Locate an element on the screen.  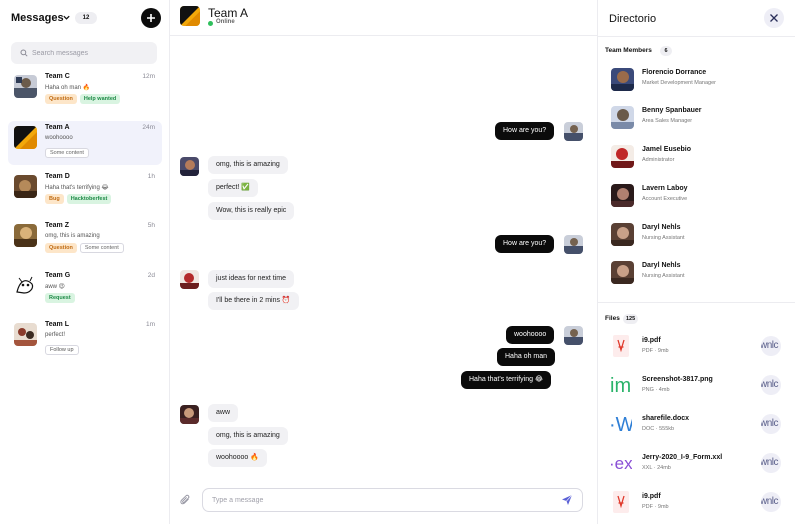
member-name: Jamel Eusebio is located at coordinates (667, 149).